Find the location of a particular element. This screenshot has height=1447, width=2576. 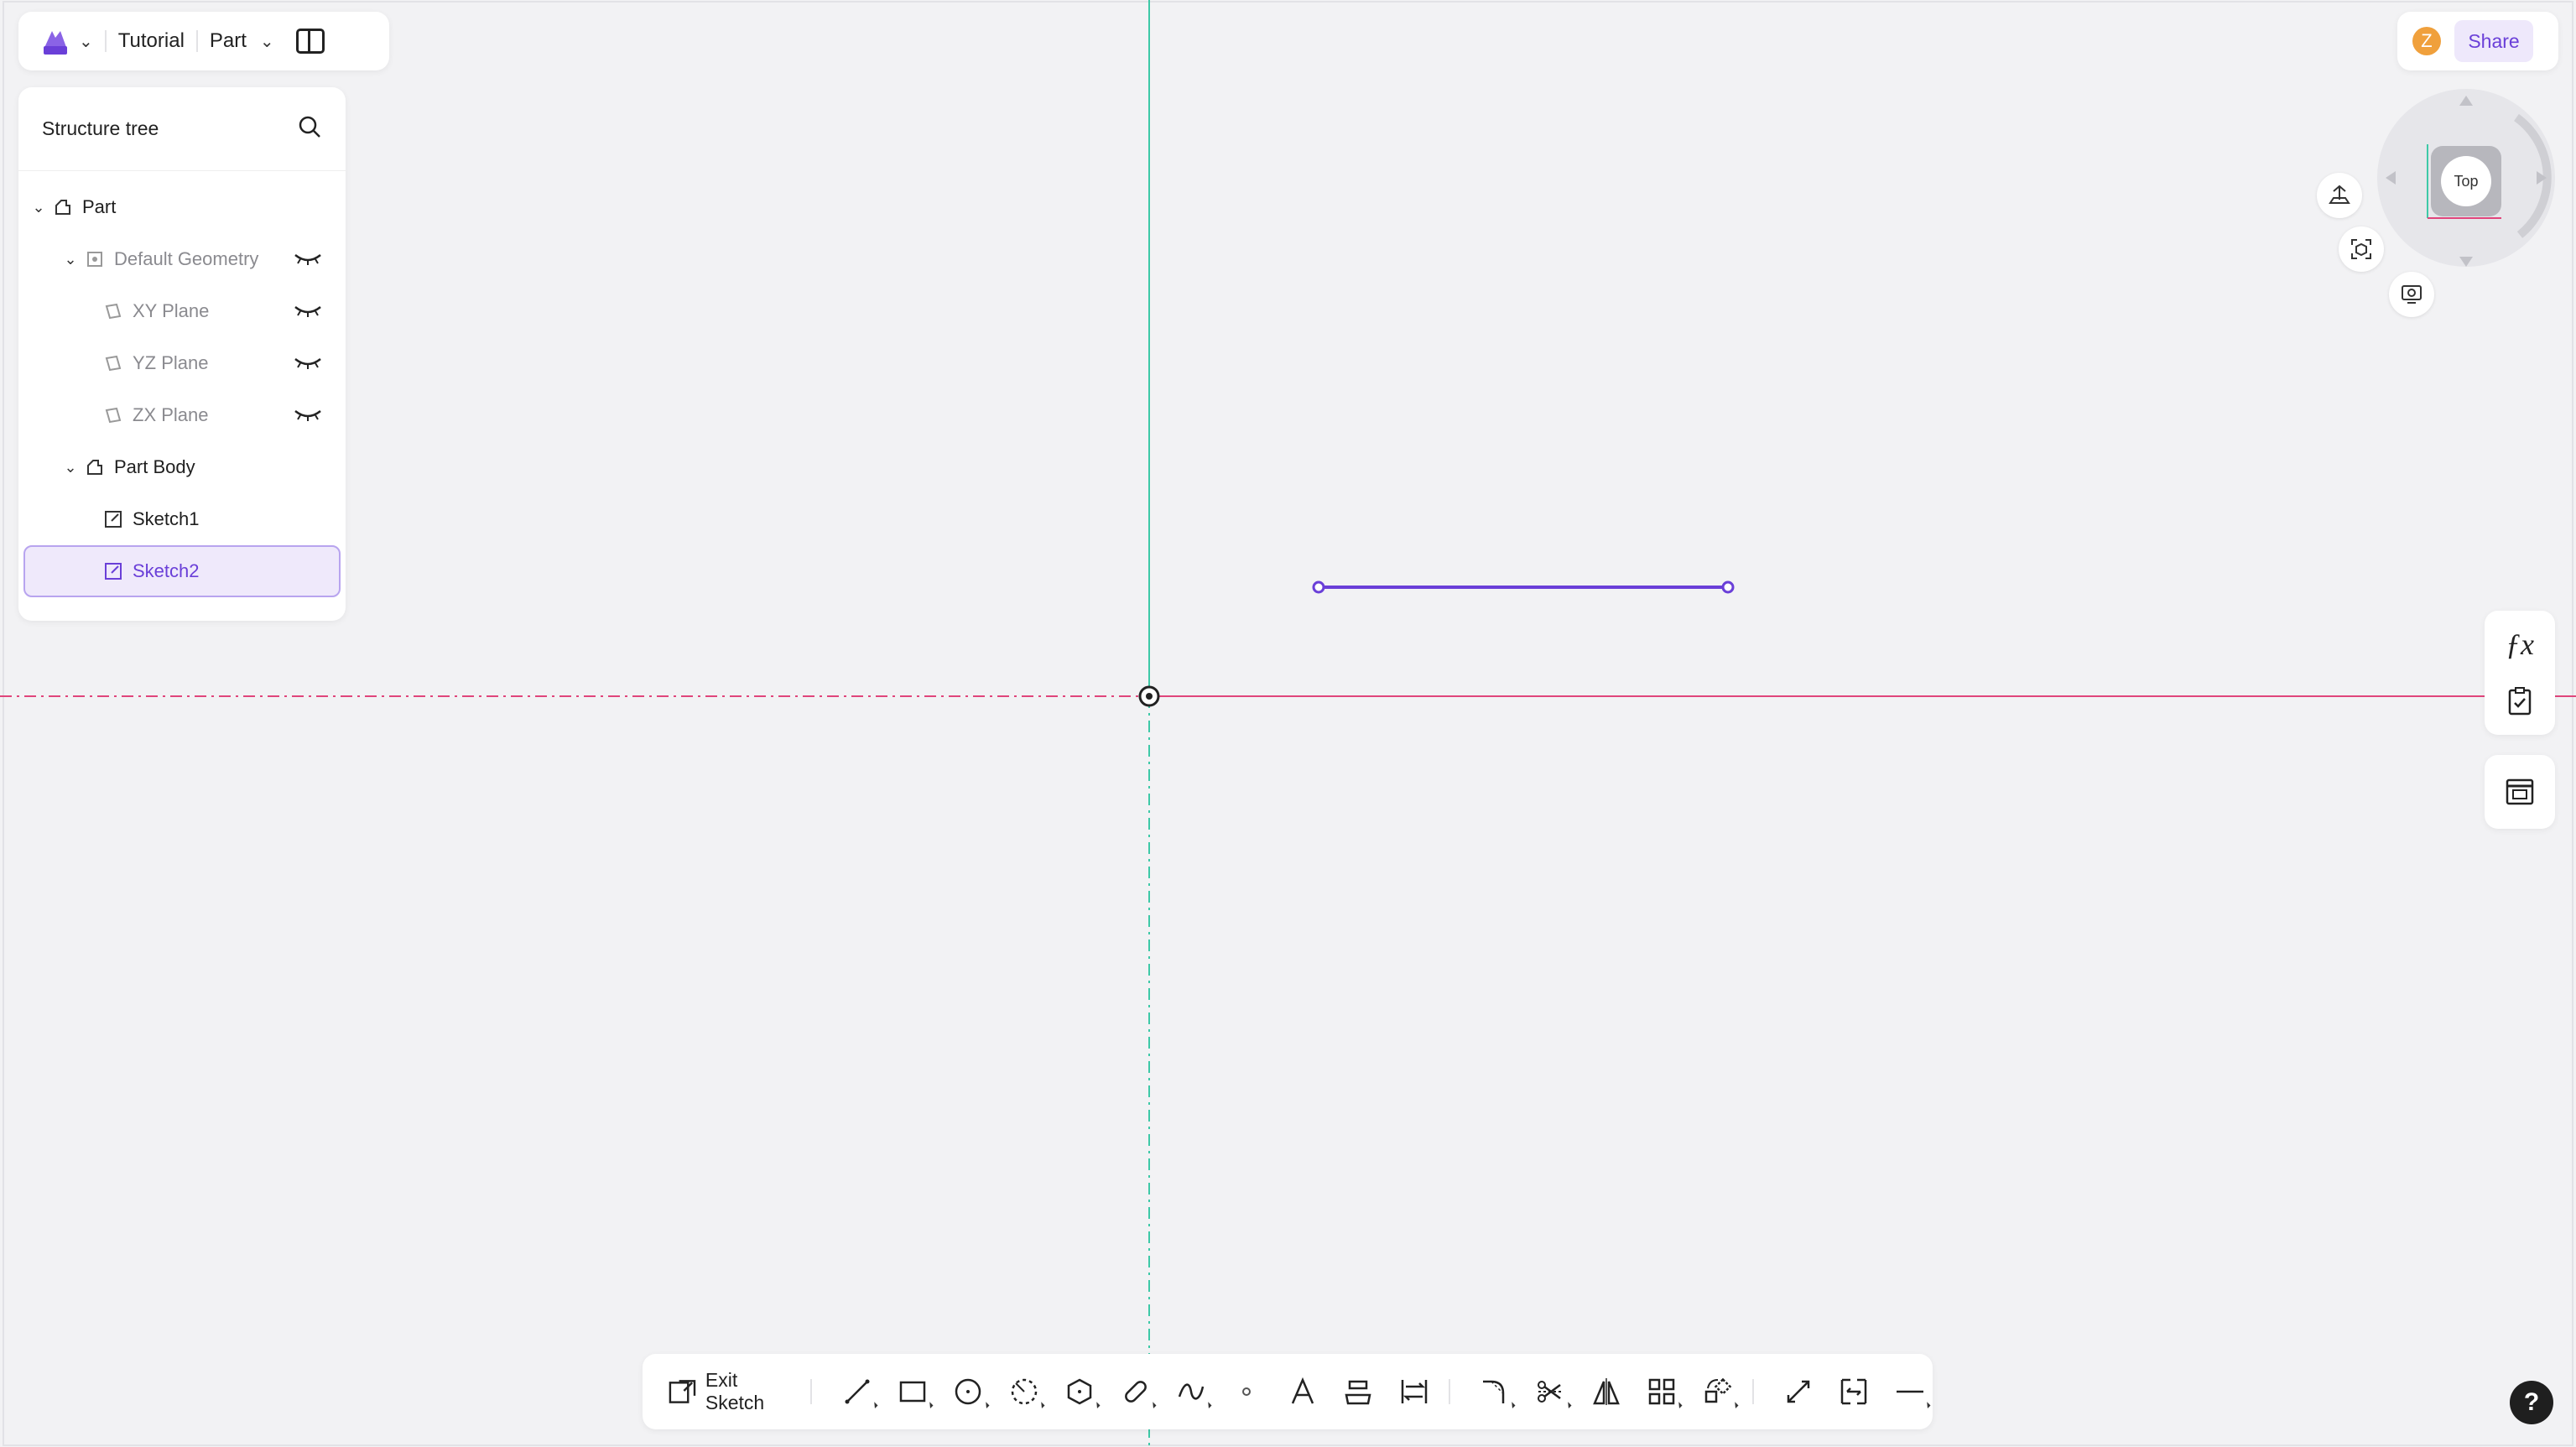

geometry-icon is located at coordinates (95, 259).